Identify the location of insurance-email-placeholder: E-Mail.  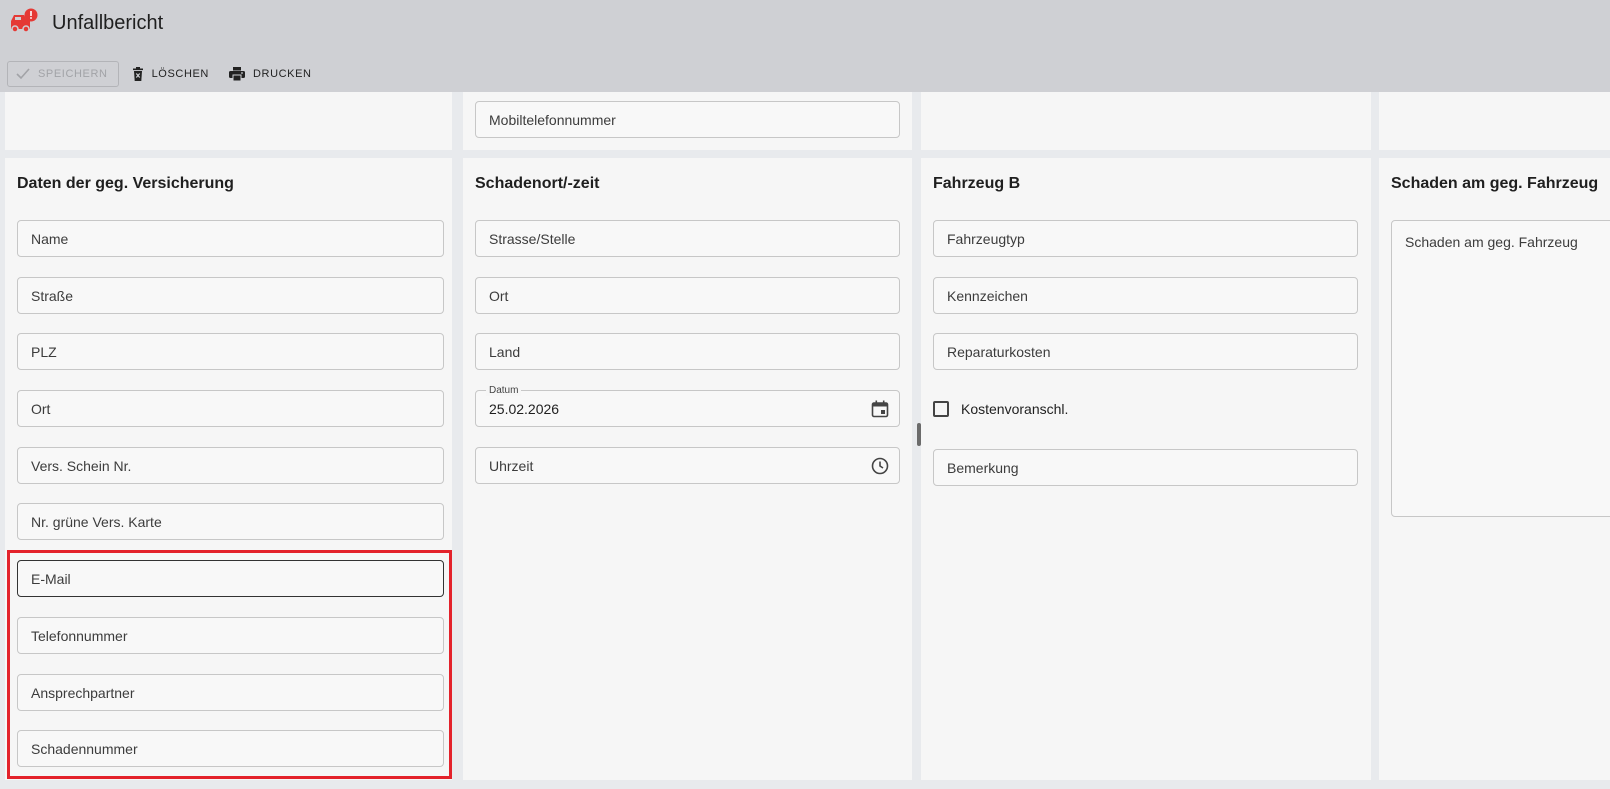
(51, 579).